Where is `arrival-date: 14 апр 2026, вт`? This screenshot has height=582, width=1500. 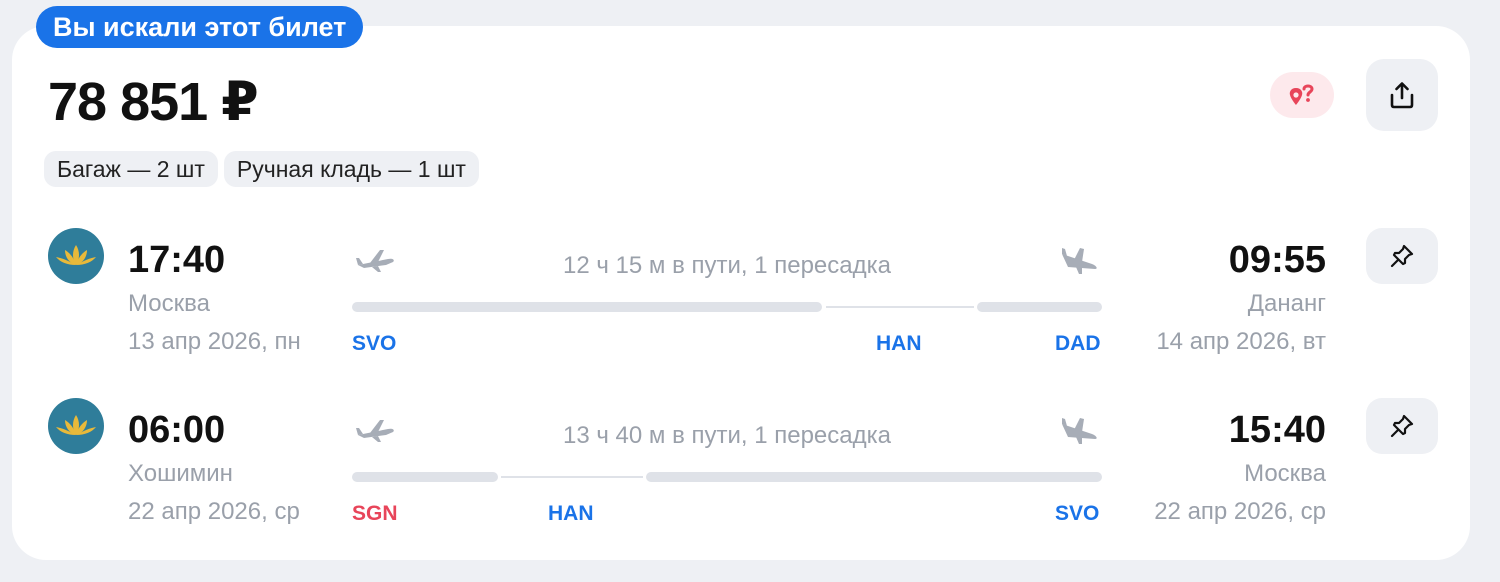
arrival-date: 14 апр 2026, вт is located at coordinates (1241, 341).